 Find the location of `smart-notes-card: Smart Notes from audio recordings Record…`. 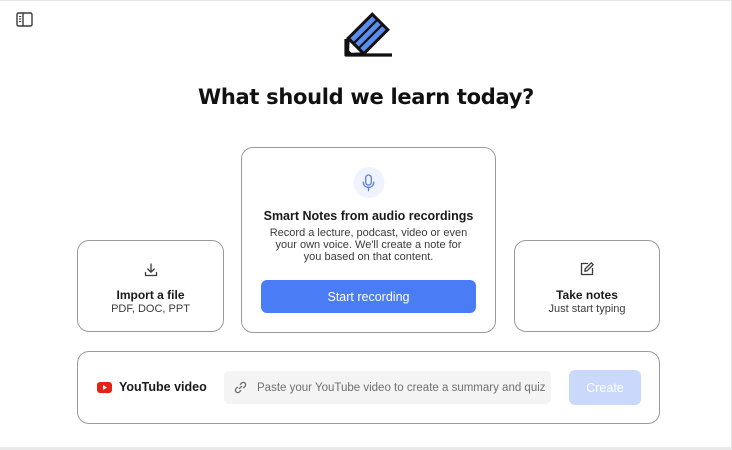

smart-notes-card: Smart Notes from audio recordings Record… is located at coordinates (368, 240).